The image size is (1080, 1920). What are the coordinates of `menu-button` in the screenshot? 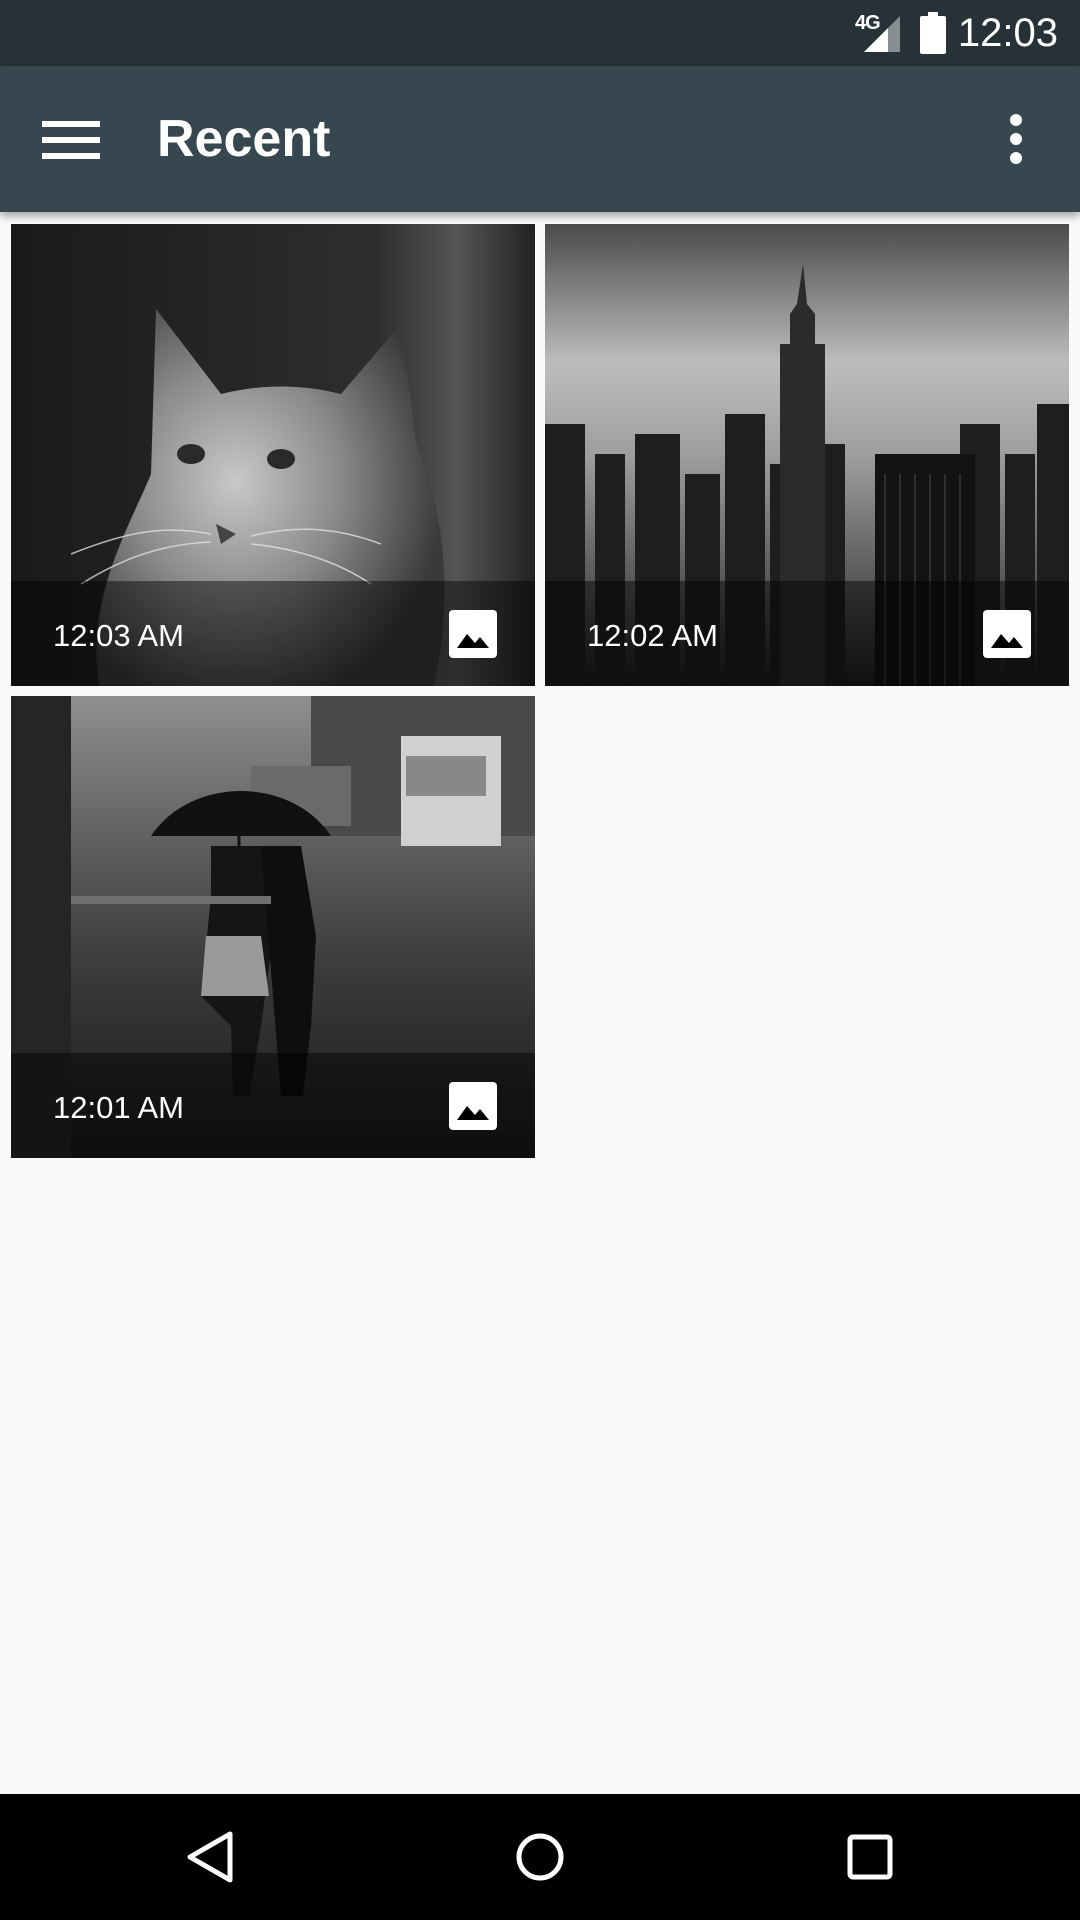 It's located at (67, 139).